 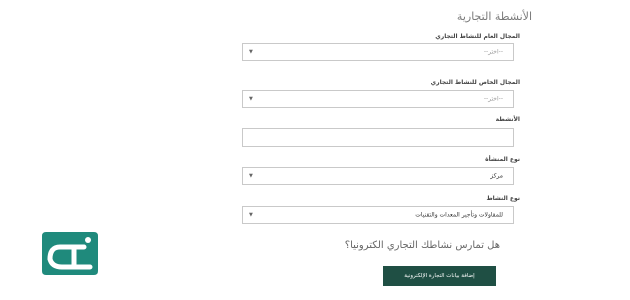 What do you see at coordinates (378, 99) in the screenshot?
I see `specific-field-select: --اختر-- ▼` at bounding box center [378, 99].